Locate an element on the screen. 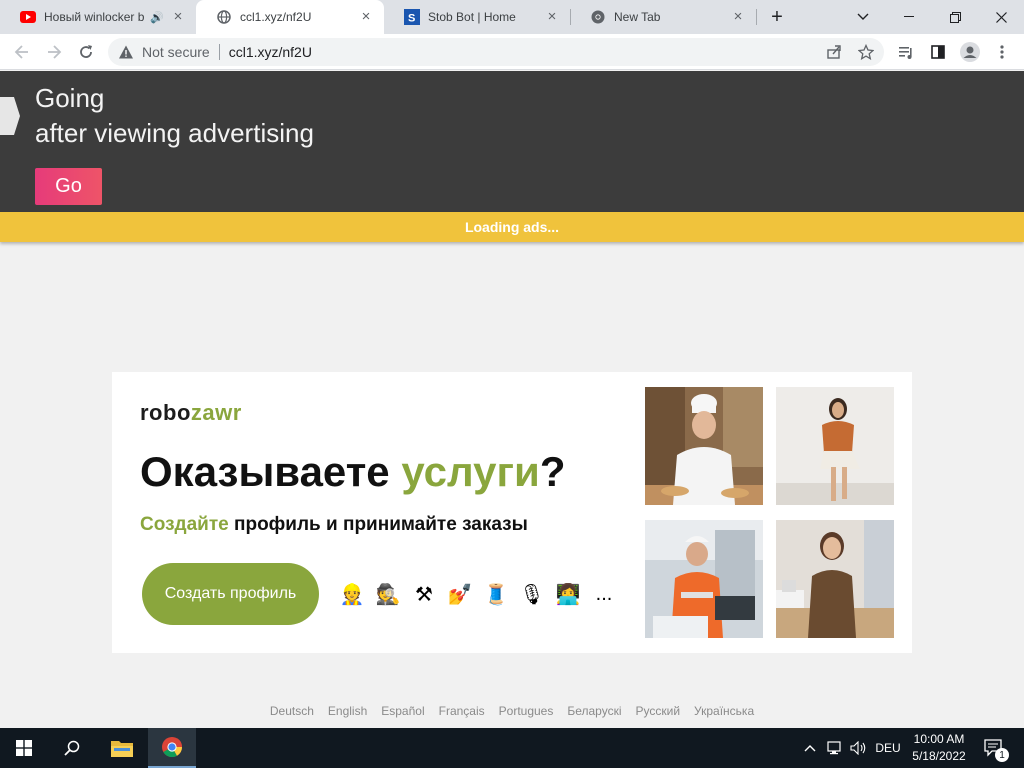 Image resolution: width=1024 pixels, height=768 pixels. tailor-photo is located at coordinates (835, 579).